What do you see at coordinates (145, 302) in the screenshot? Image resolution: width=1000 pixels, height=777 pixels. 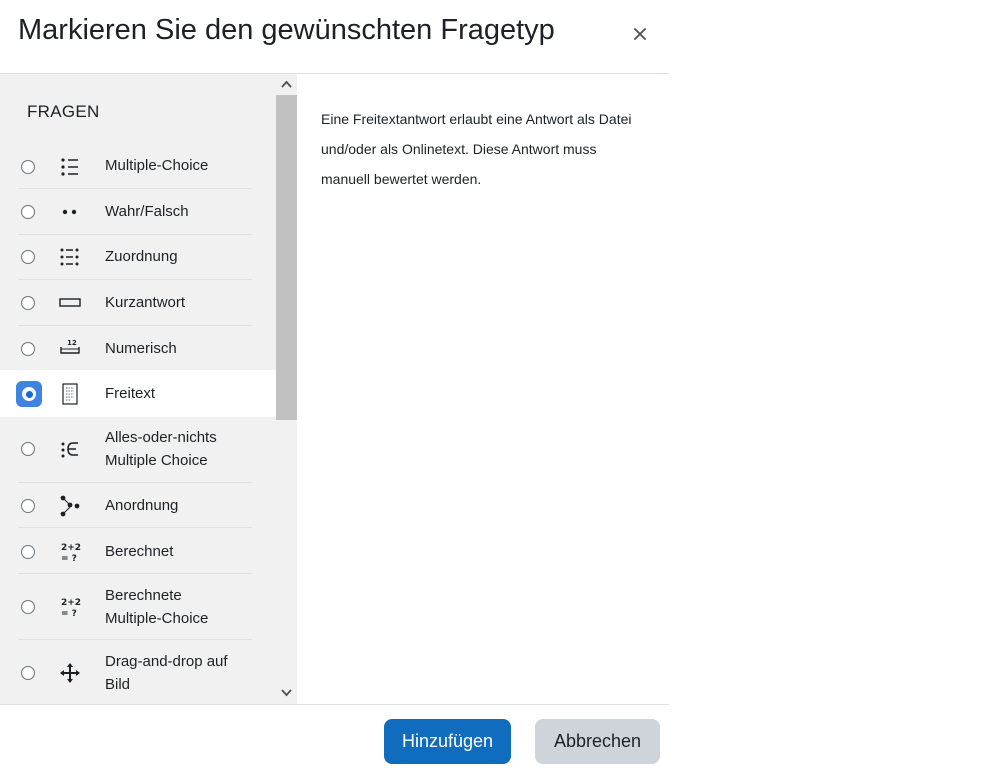 I see `option-label: Kurzantwort` at bounding box center [145, 302].